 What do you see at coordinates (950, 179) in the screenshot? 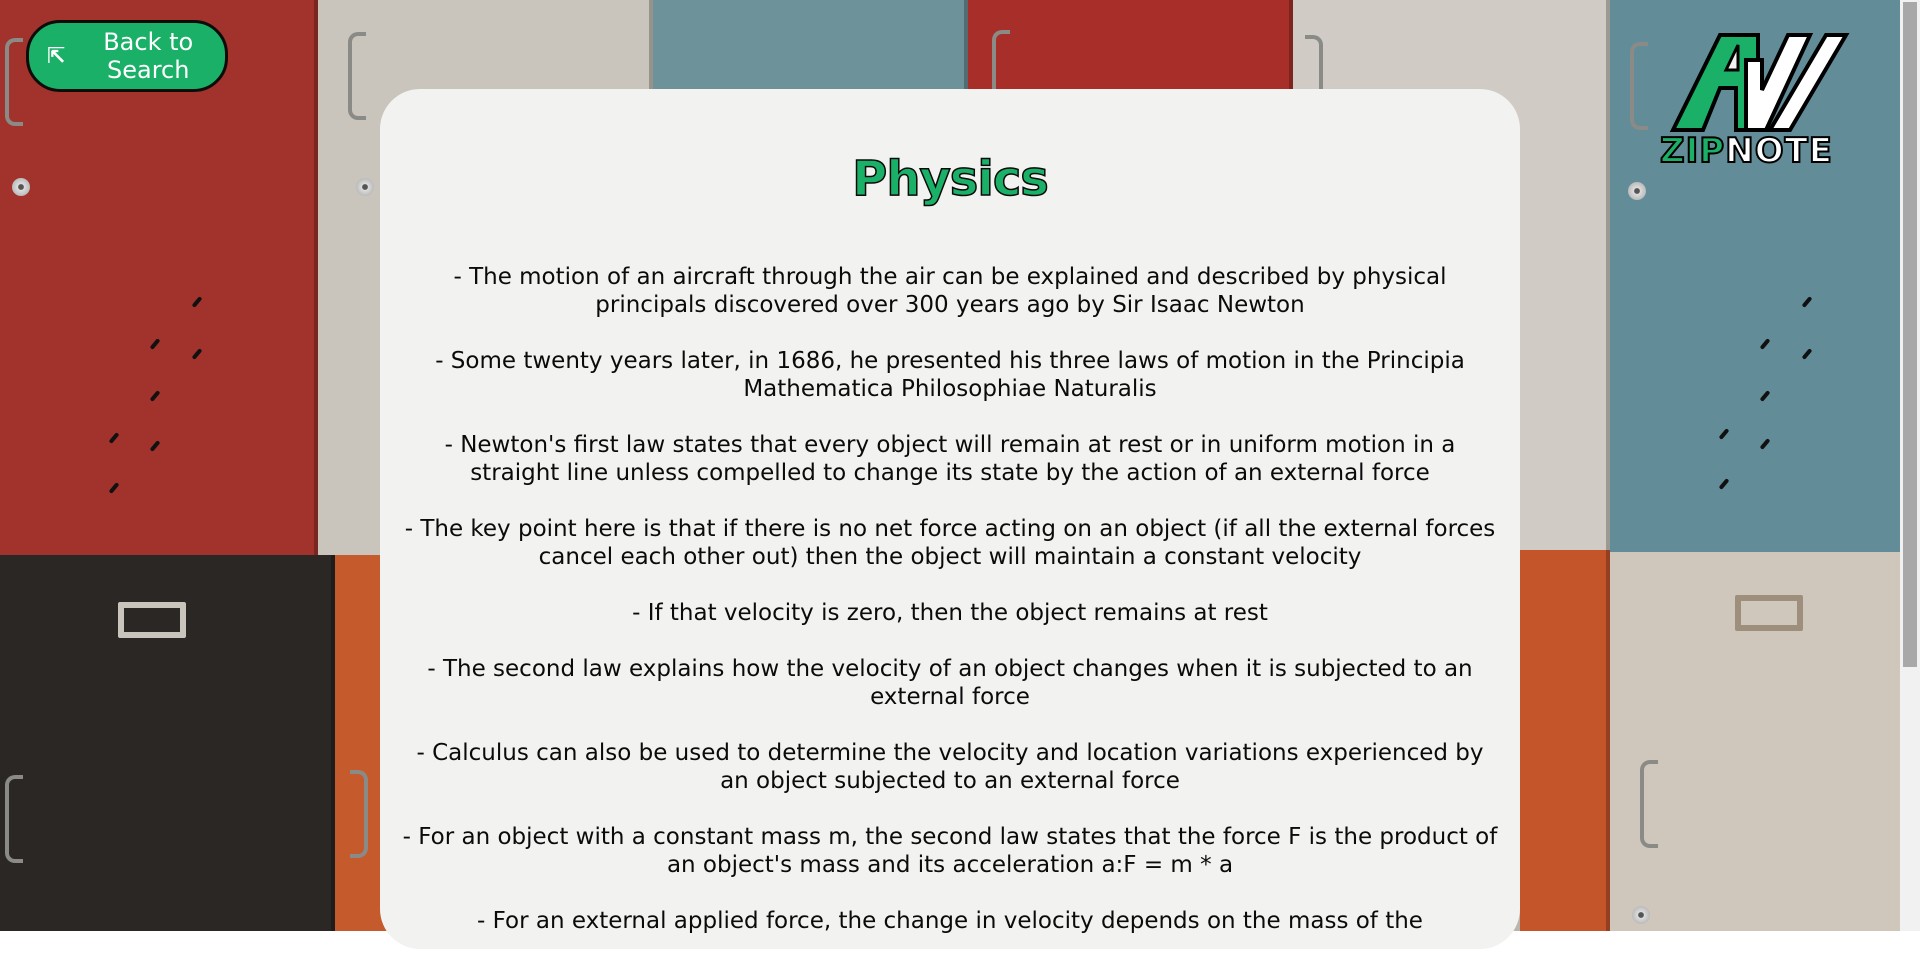
I see `page-title: Physics` at bounding box center [950, 179].